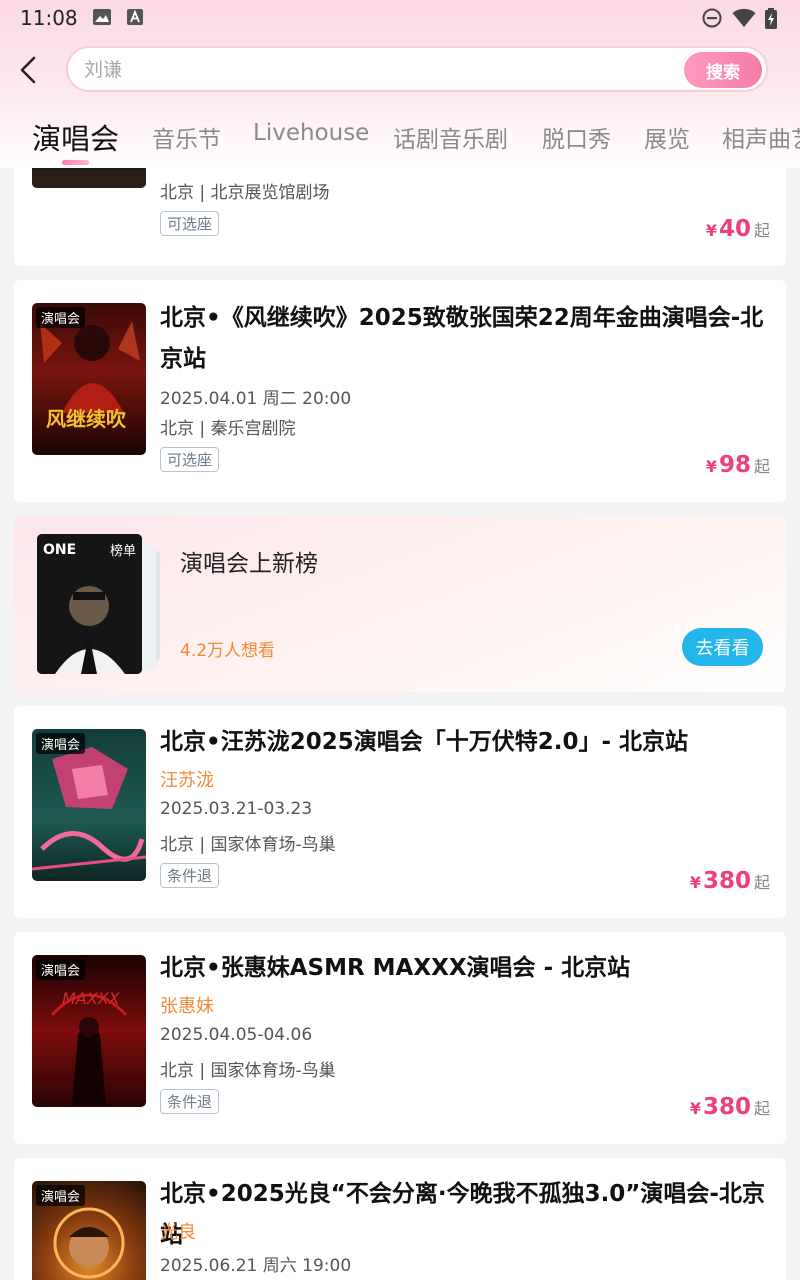 This screenshot has width=800, height=1280. I want to click on event-venue: 北京 | 秦乐宫剧院, so click(228, 429).